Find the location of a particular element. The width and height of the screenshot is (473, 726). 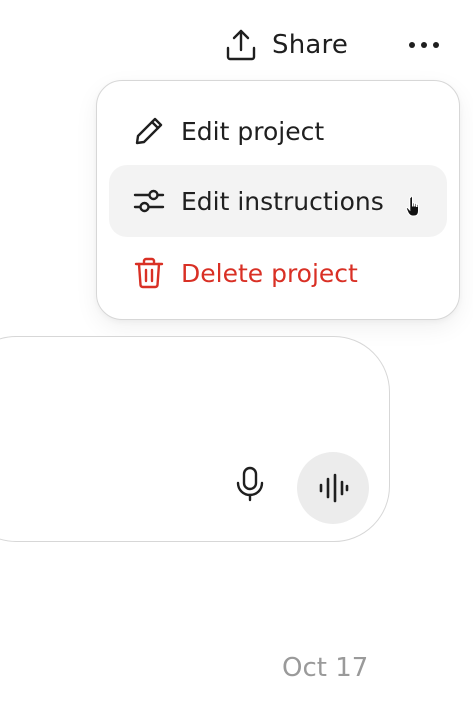

voice-waveform-icon is located at coordinates (334, 488).